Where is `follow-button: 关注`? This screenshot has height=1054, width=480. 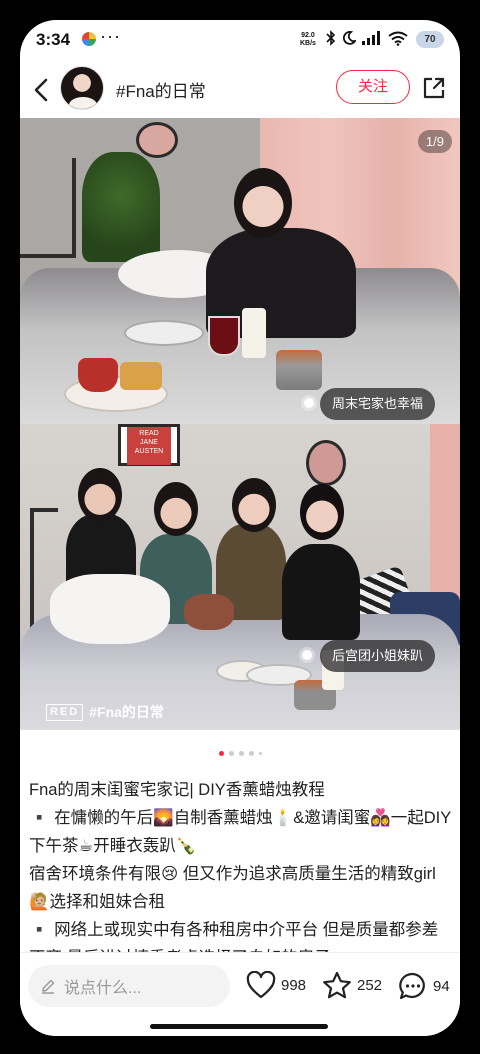
follow-button: 关注 is located at coordinates (373, 87).